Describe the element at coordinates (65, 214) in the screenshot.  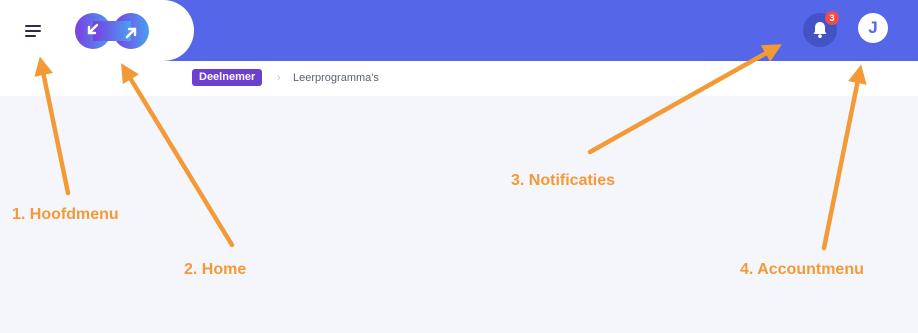
I see `annotation-label-menu: 1. Hoofdmenu` at that location.